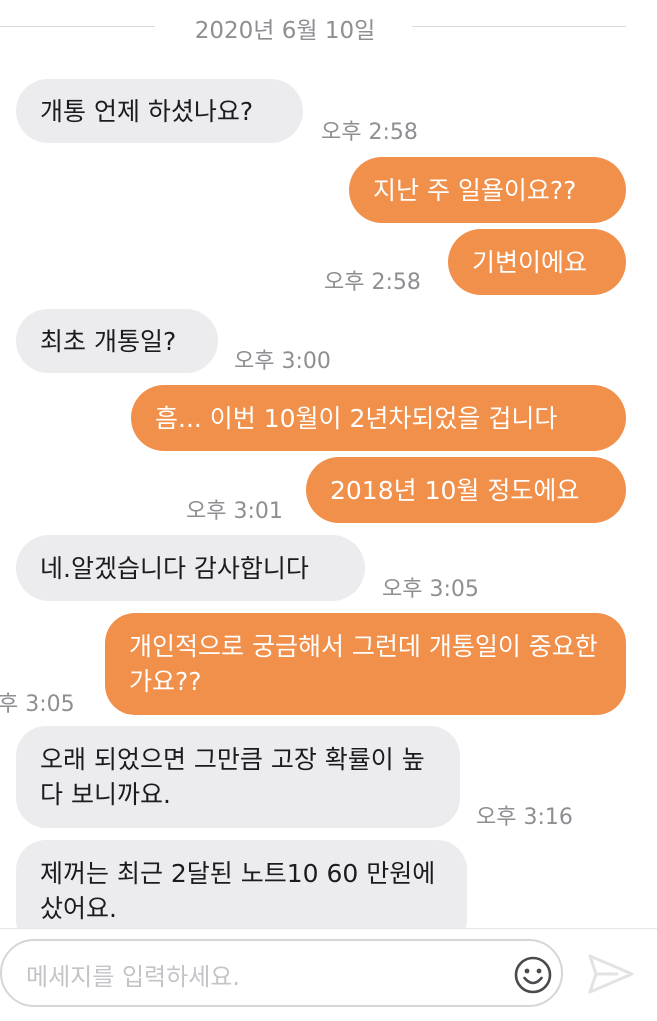 The width and height of the screenshot is (657, 1021). Describe the element at coordinates (611, 974) in the screenshot. I see `paper-plane-icon` at that location.